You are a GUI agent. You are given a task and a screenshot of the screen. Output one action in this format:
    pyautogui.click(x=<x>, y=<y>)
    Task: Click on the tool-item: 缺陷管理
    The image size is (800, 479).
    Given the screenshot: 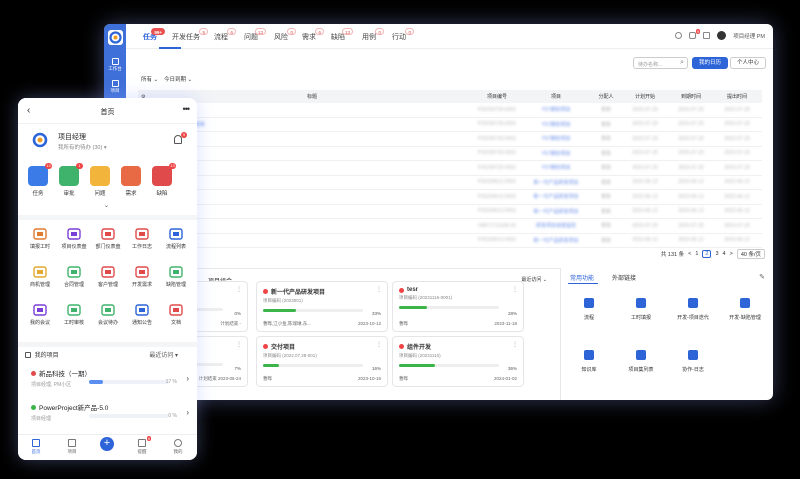 What is the action you would take?
    pyautogui.click(x=176, y=277)
    